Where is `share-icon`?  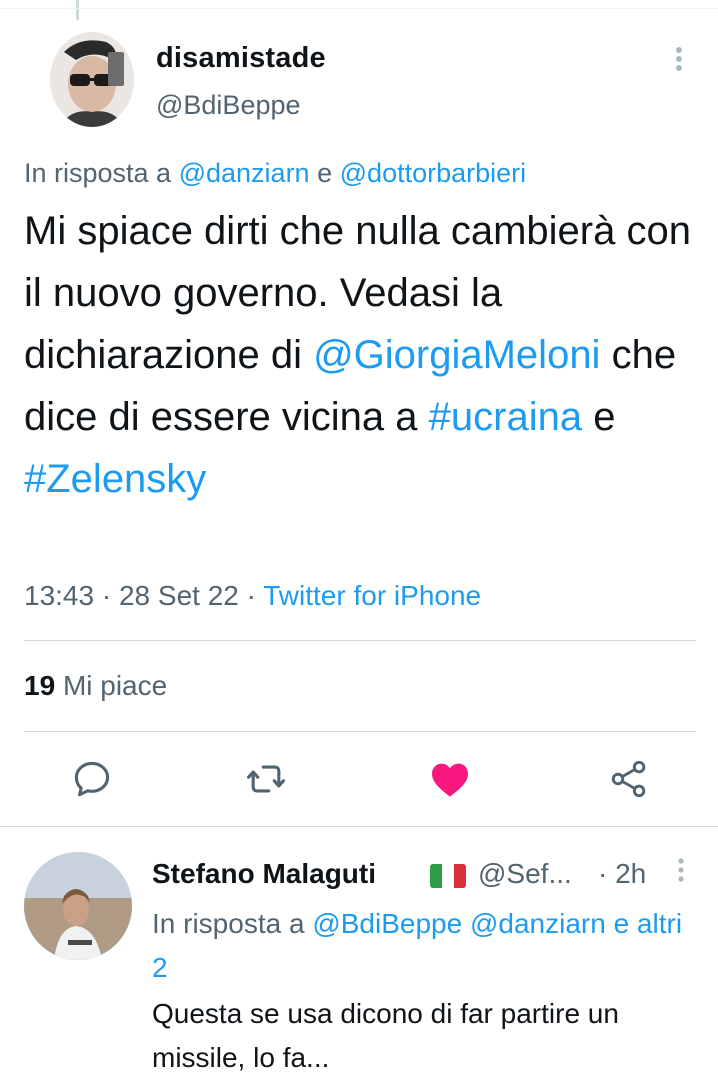
share-icon is located at coordinates (628, 779).